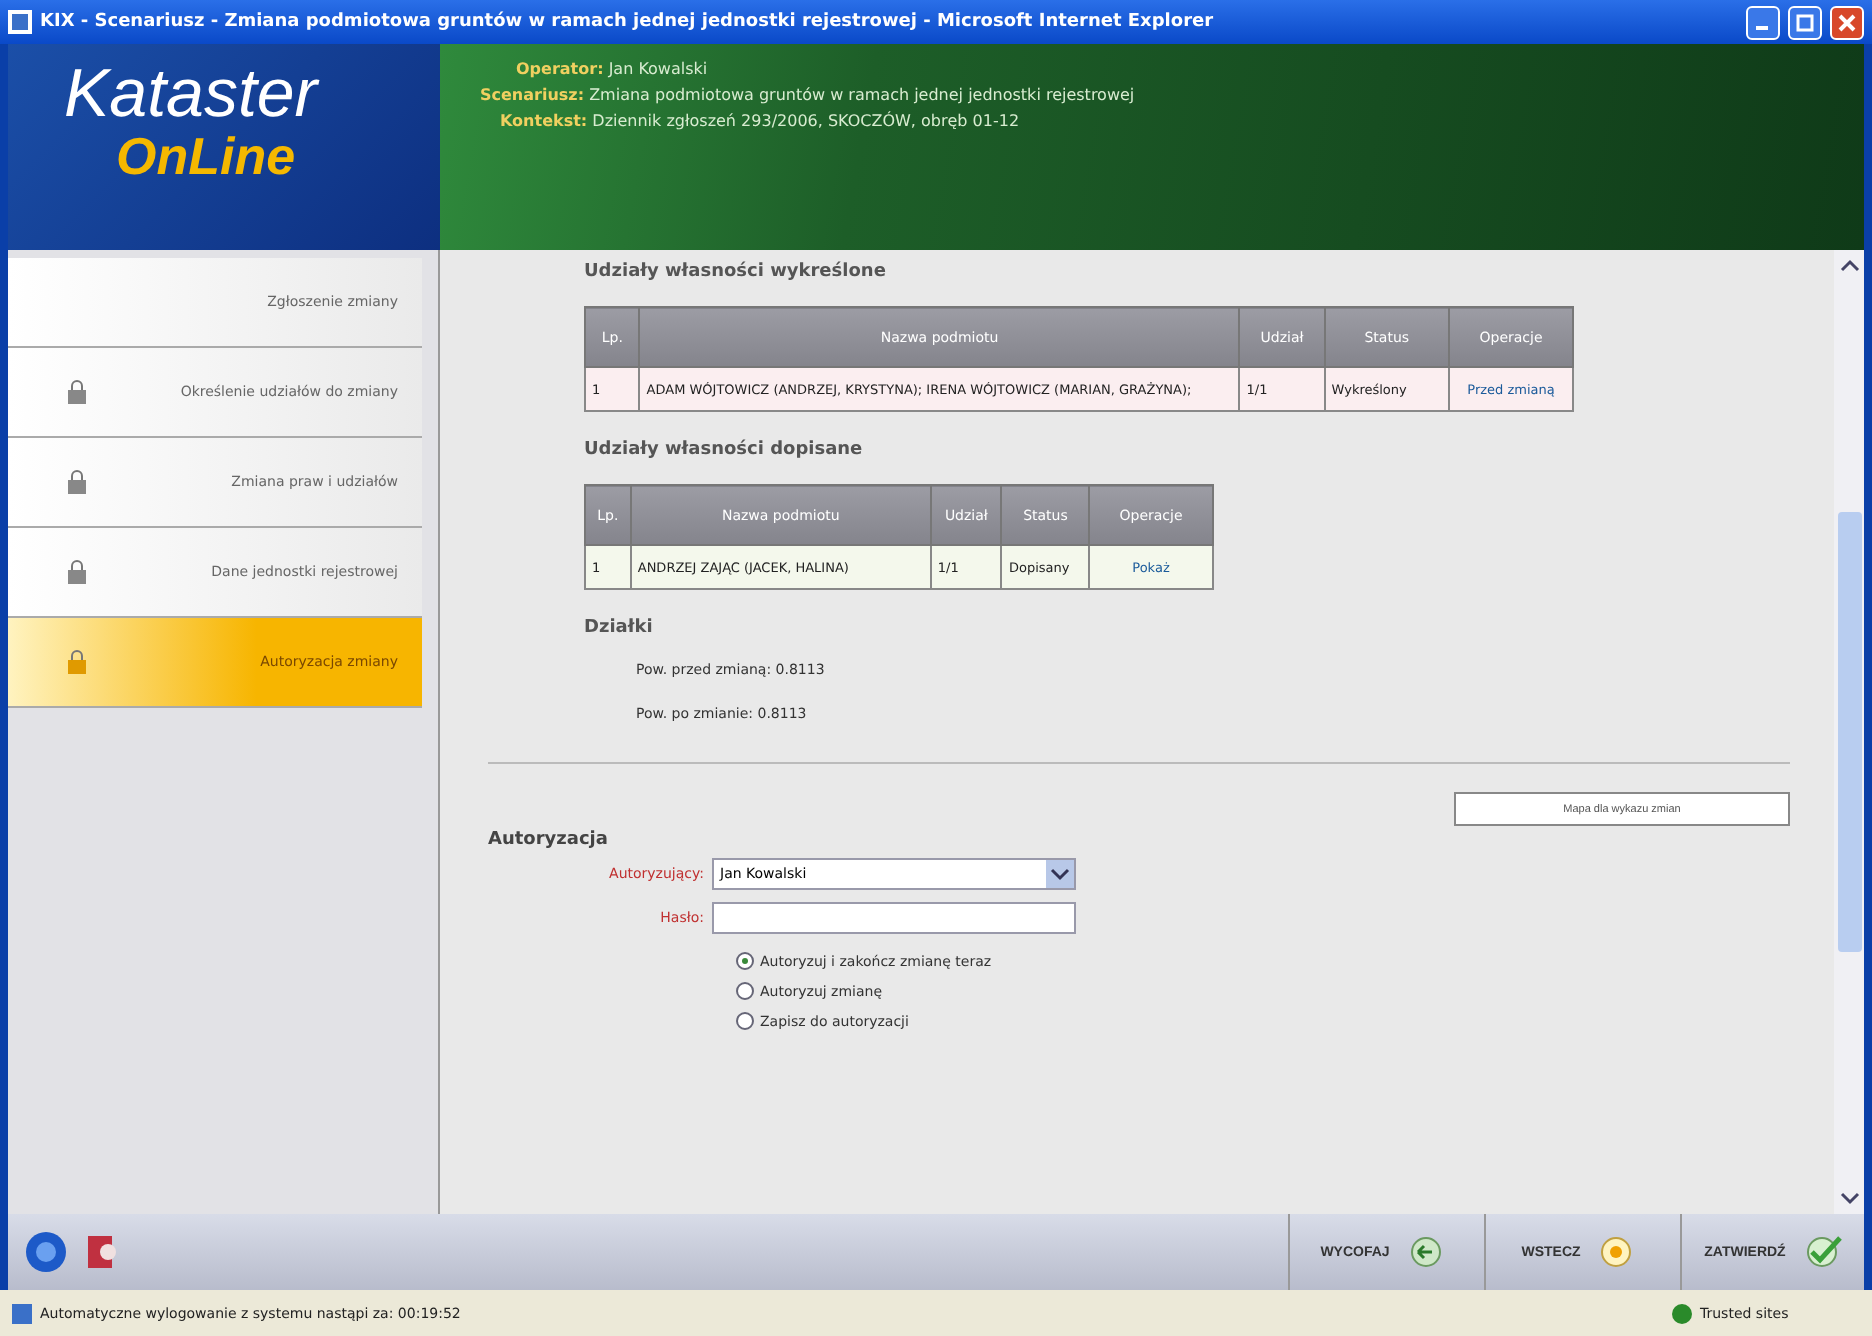 This screenshot has width=1872, height=1336. Describe the element at coordinates (1849, 266) in the screenshot. I see `scroll-up-icon` at that location.